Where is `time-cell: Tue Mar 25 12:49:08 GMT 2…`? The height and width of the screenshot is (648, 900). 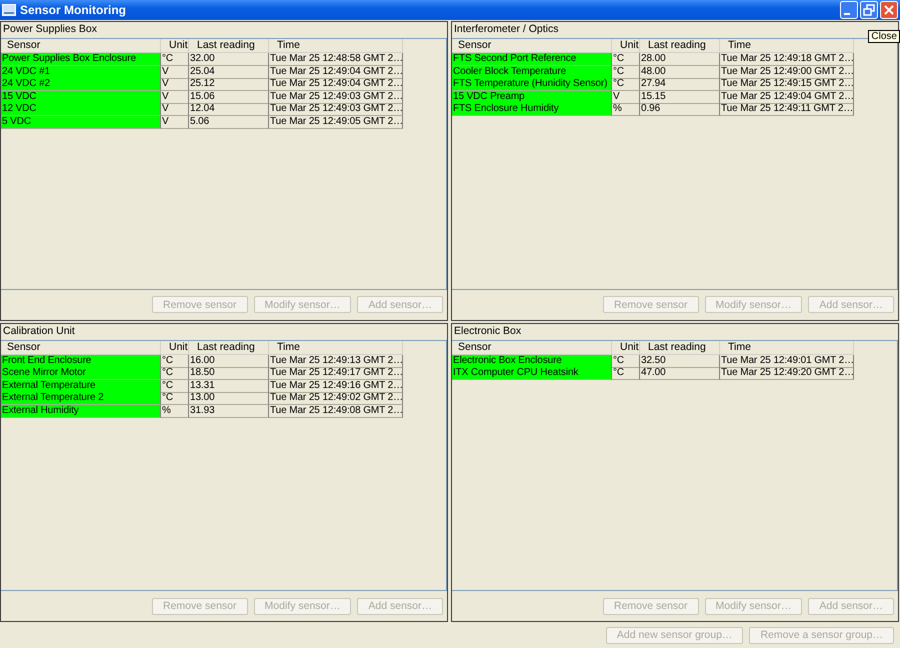
time-cell: Tue Mar 25 12:49:08 GMT 2… is located at coordinates (336, 411).